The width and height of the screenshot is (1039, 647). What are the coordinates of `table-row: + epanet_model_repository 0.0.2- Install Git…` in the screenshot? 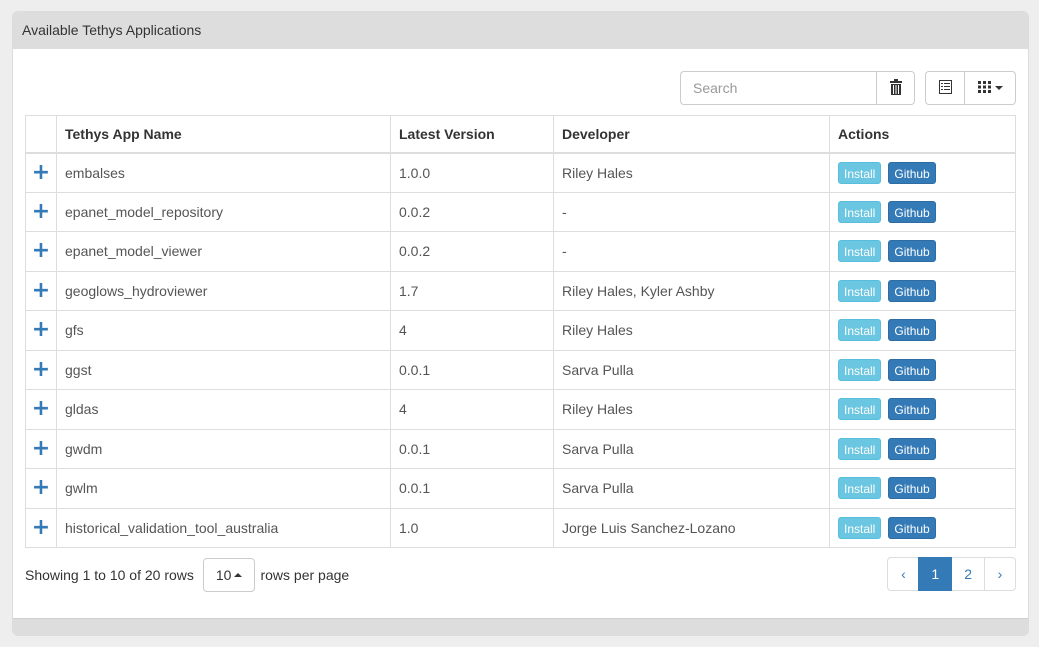 It's located at (520, 211).